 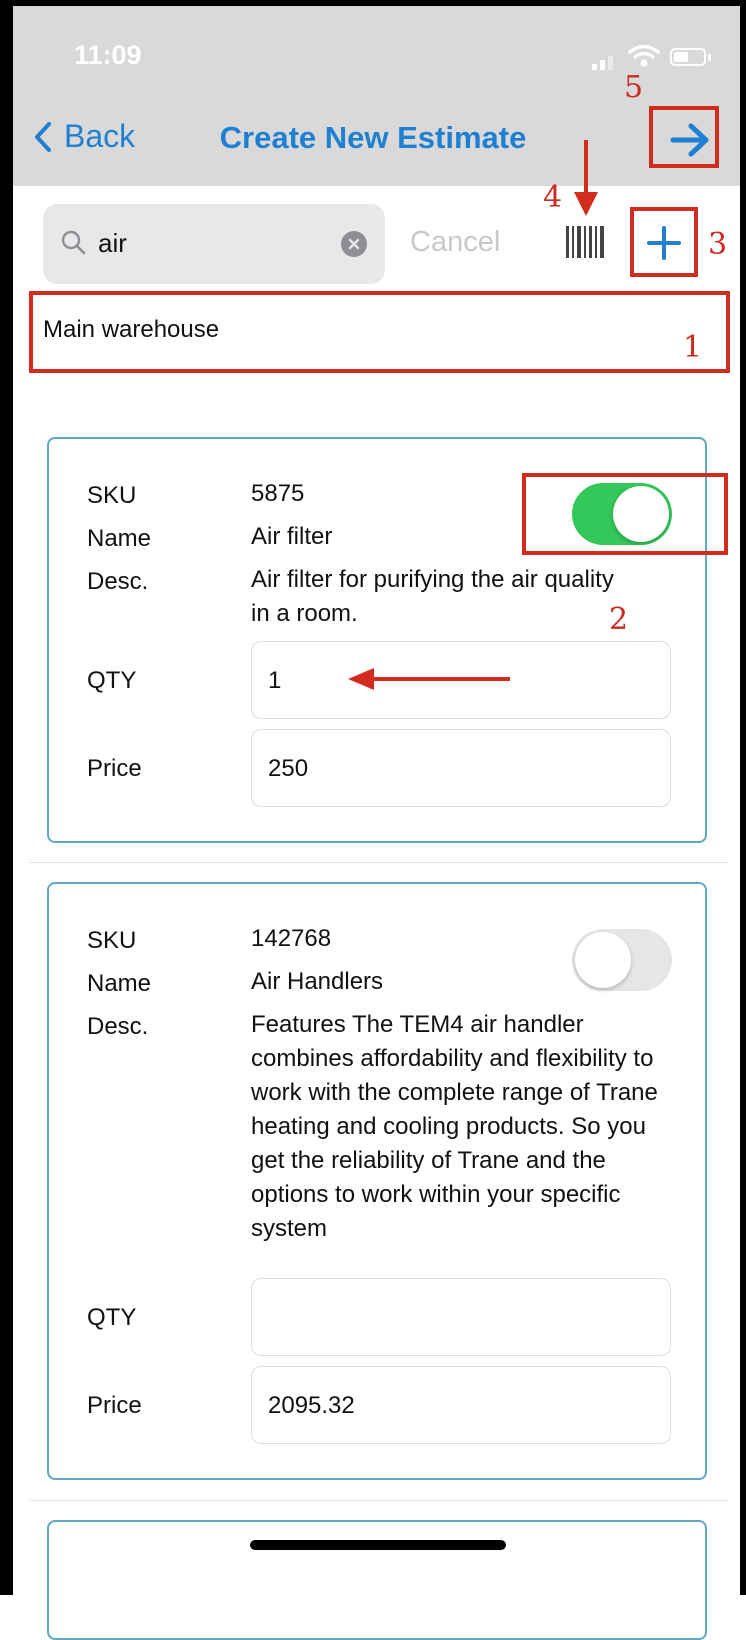 What do you see at coordinates (214, 244) in the screenshot?
I see `search-input: air` at bounding box center [214, 244].